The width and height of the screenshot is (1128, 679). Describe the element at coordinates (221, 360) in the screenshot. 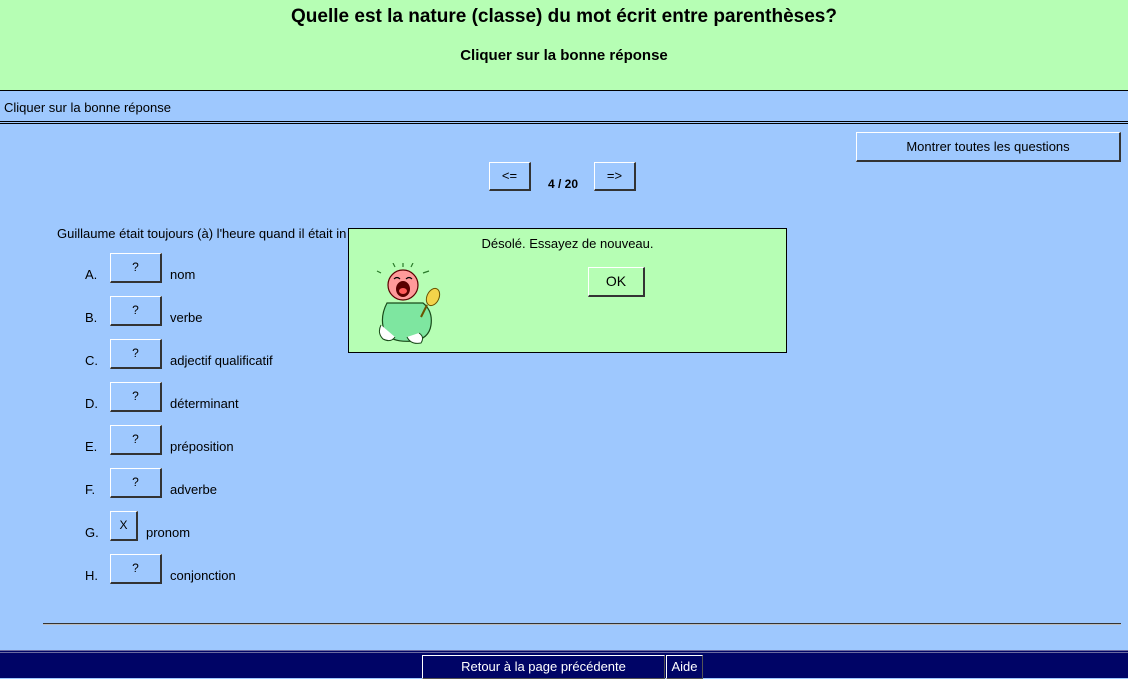

I see `option-text-c: adjectif qualificatif` at that location.